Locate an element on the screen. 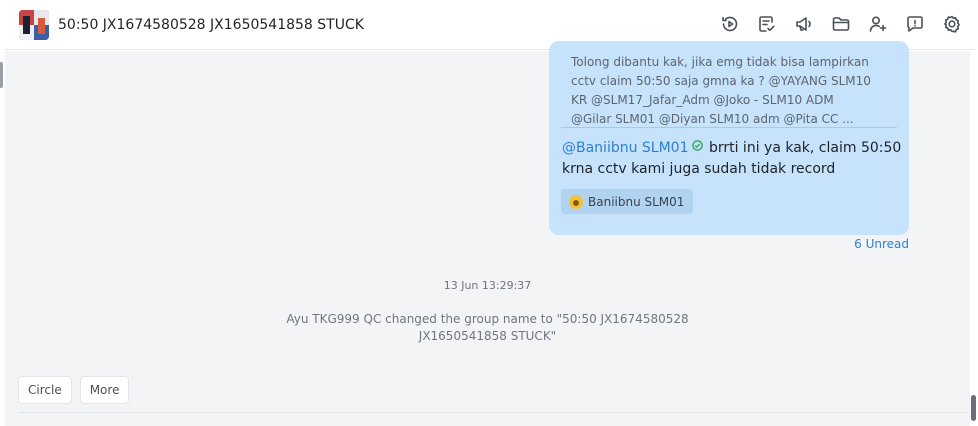 The height and width of the screenshot is (426, 978). folder-icon is located at coordinates (841, 24).